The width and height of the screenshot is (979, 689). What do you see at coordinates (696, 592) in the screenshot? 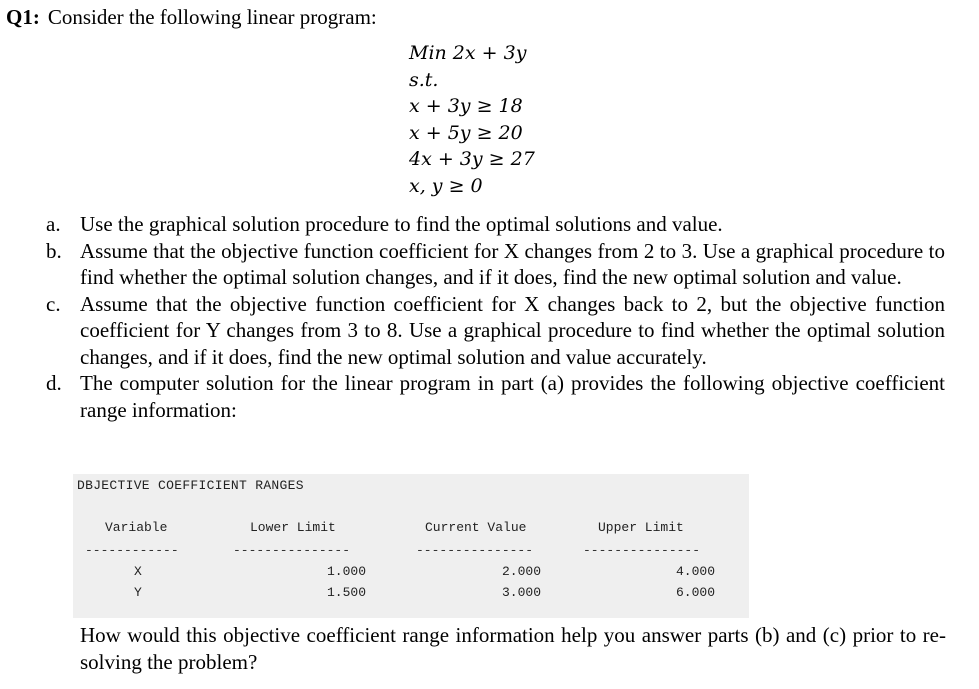
I see `upper-limit-cell: 6.000` at bounding box center [696, 592].